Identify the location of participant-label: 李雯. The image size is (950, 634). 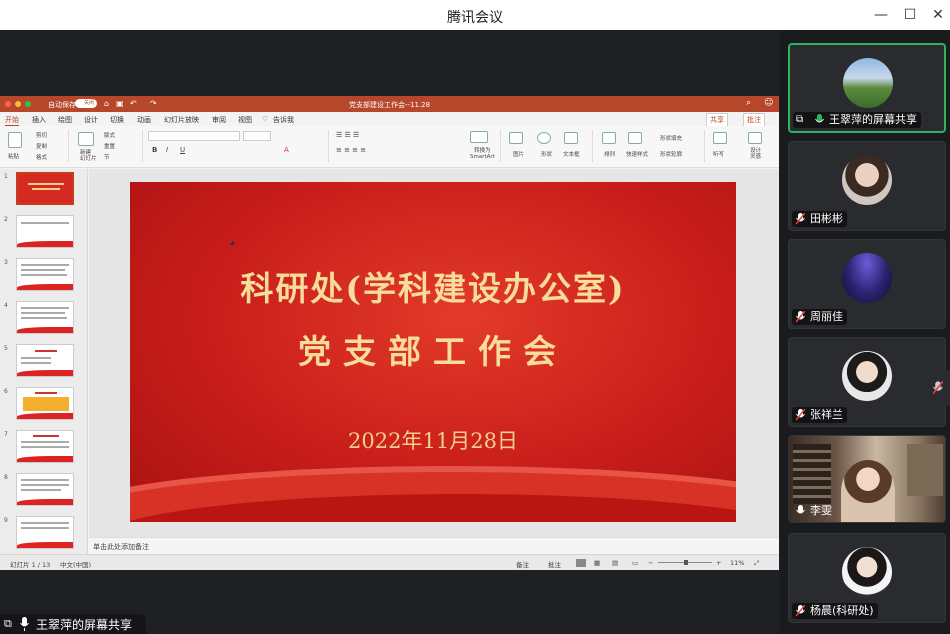
(814, 511).